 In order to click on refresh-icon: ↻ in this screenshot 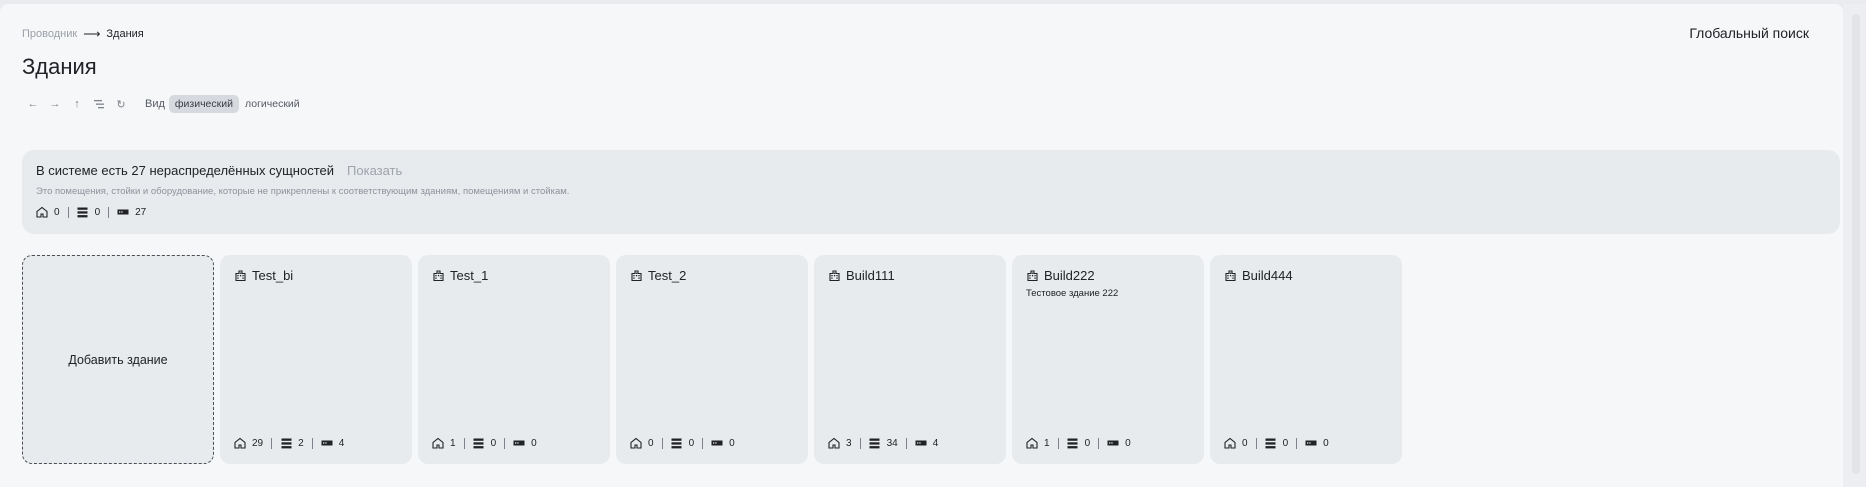, I will do `click(121, 104)`.